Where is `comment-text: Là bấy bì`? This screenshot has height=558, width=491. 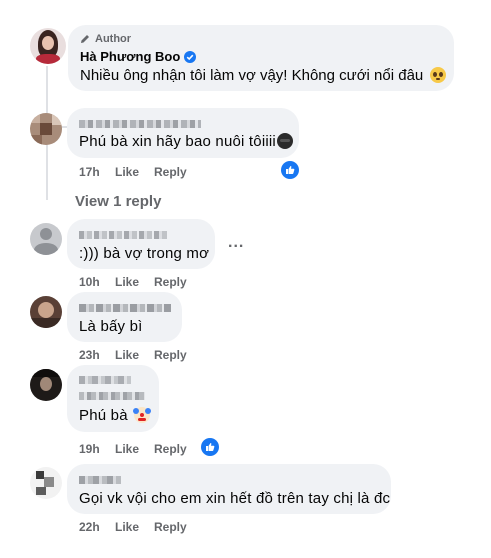
comment-text: Là bấy bì is located at coordinates (111, 326).